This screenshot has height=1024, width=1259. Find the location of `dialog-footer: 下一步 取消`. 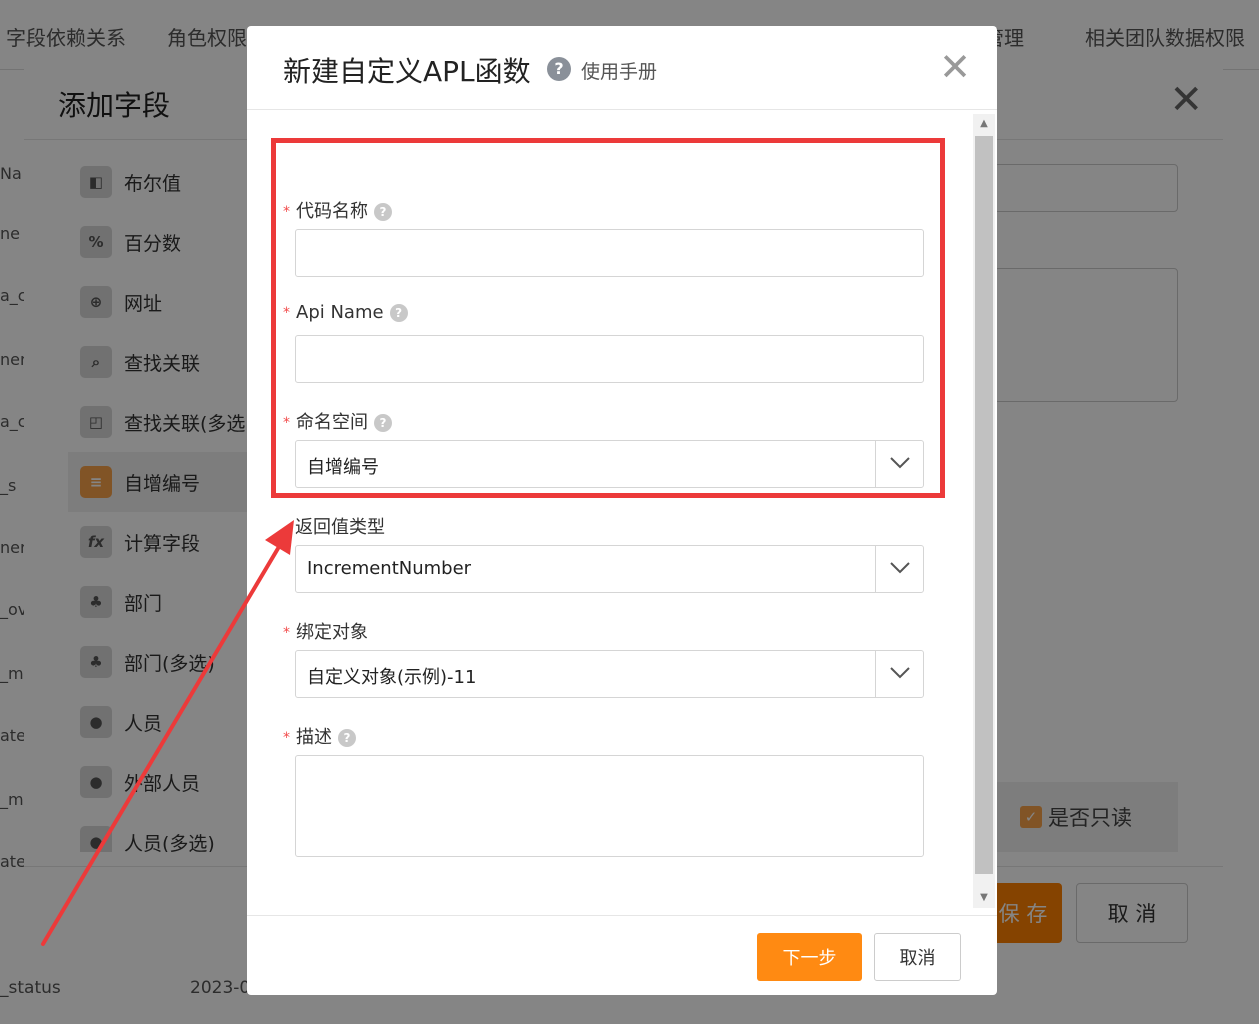

dialog-footer: 下一步 取消 is located at coordinates (622, 955).